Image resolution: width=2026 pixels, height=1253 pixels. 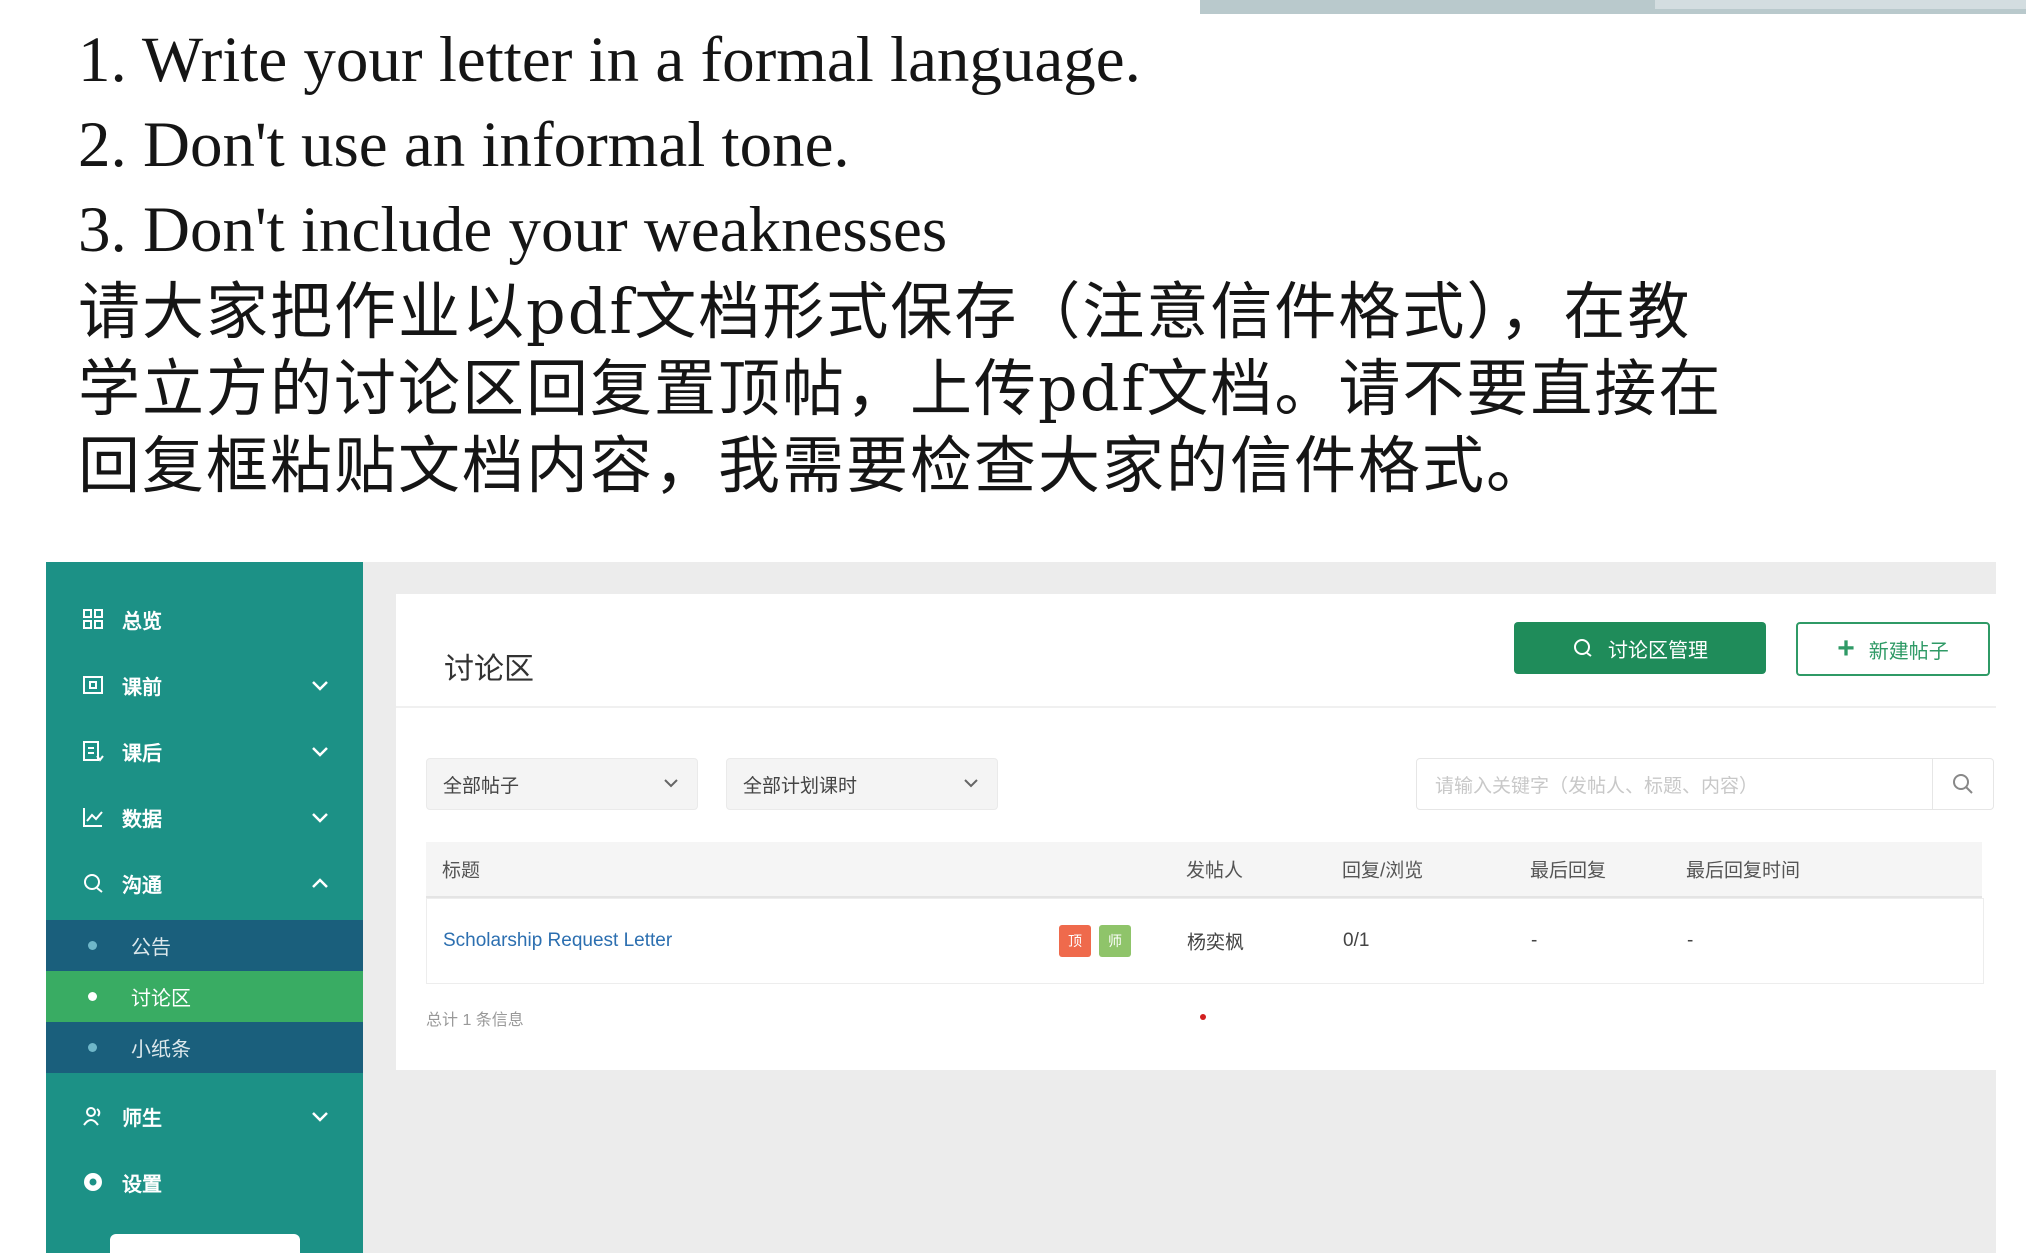 I want to click on post-replies-views: 0/1, so click(x=1356, y=940).